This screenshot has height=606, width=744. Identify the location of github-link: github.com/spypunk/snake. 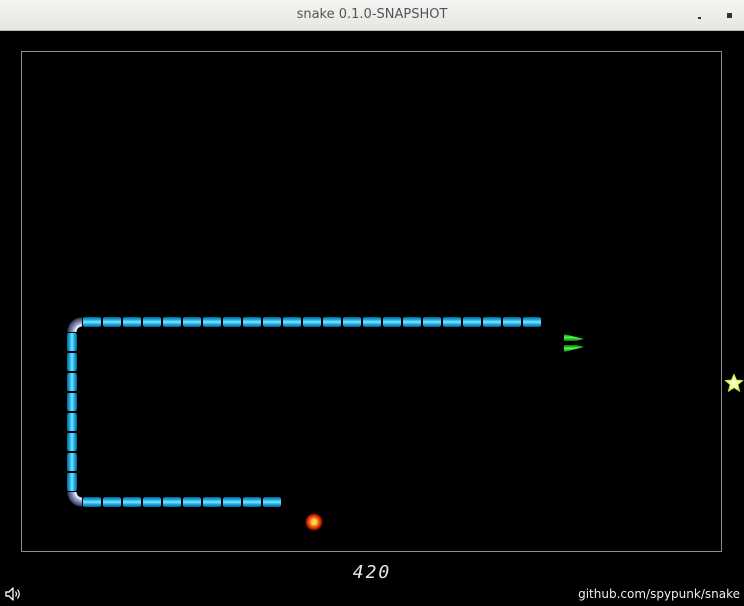
(659, 594).